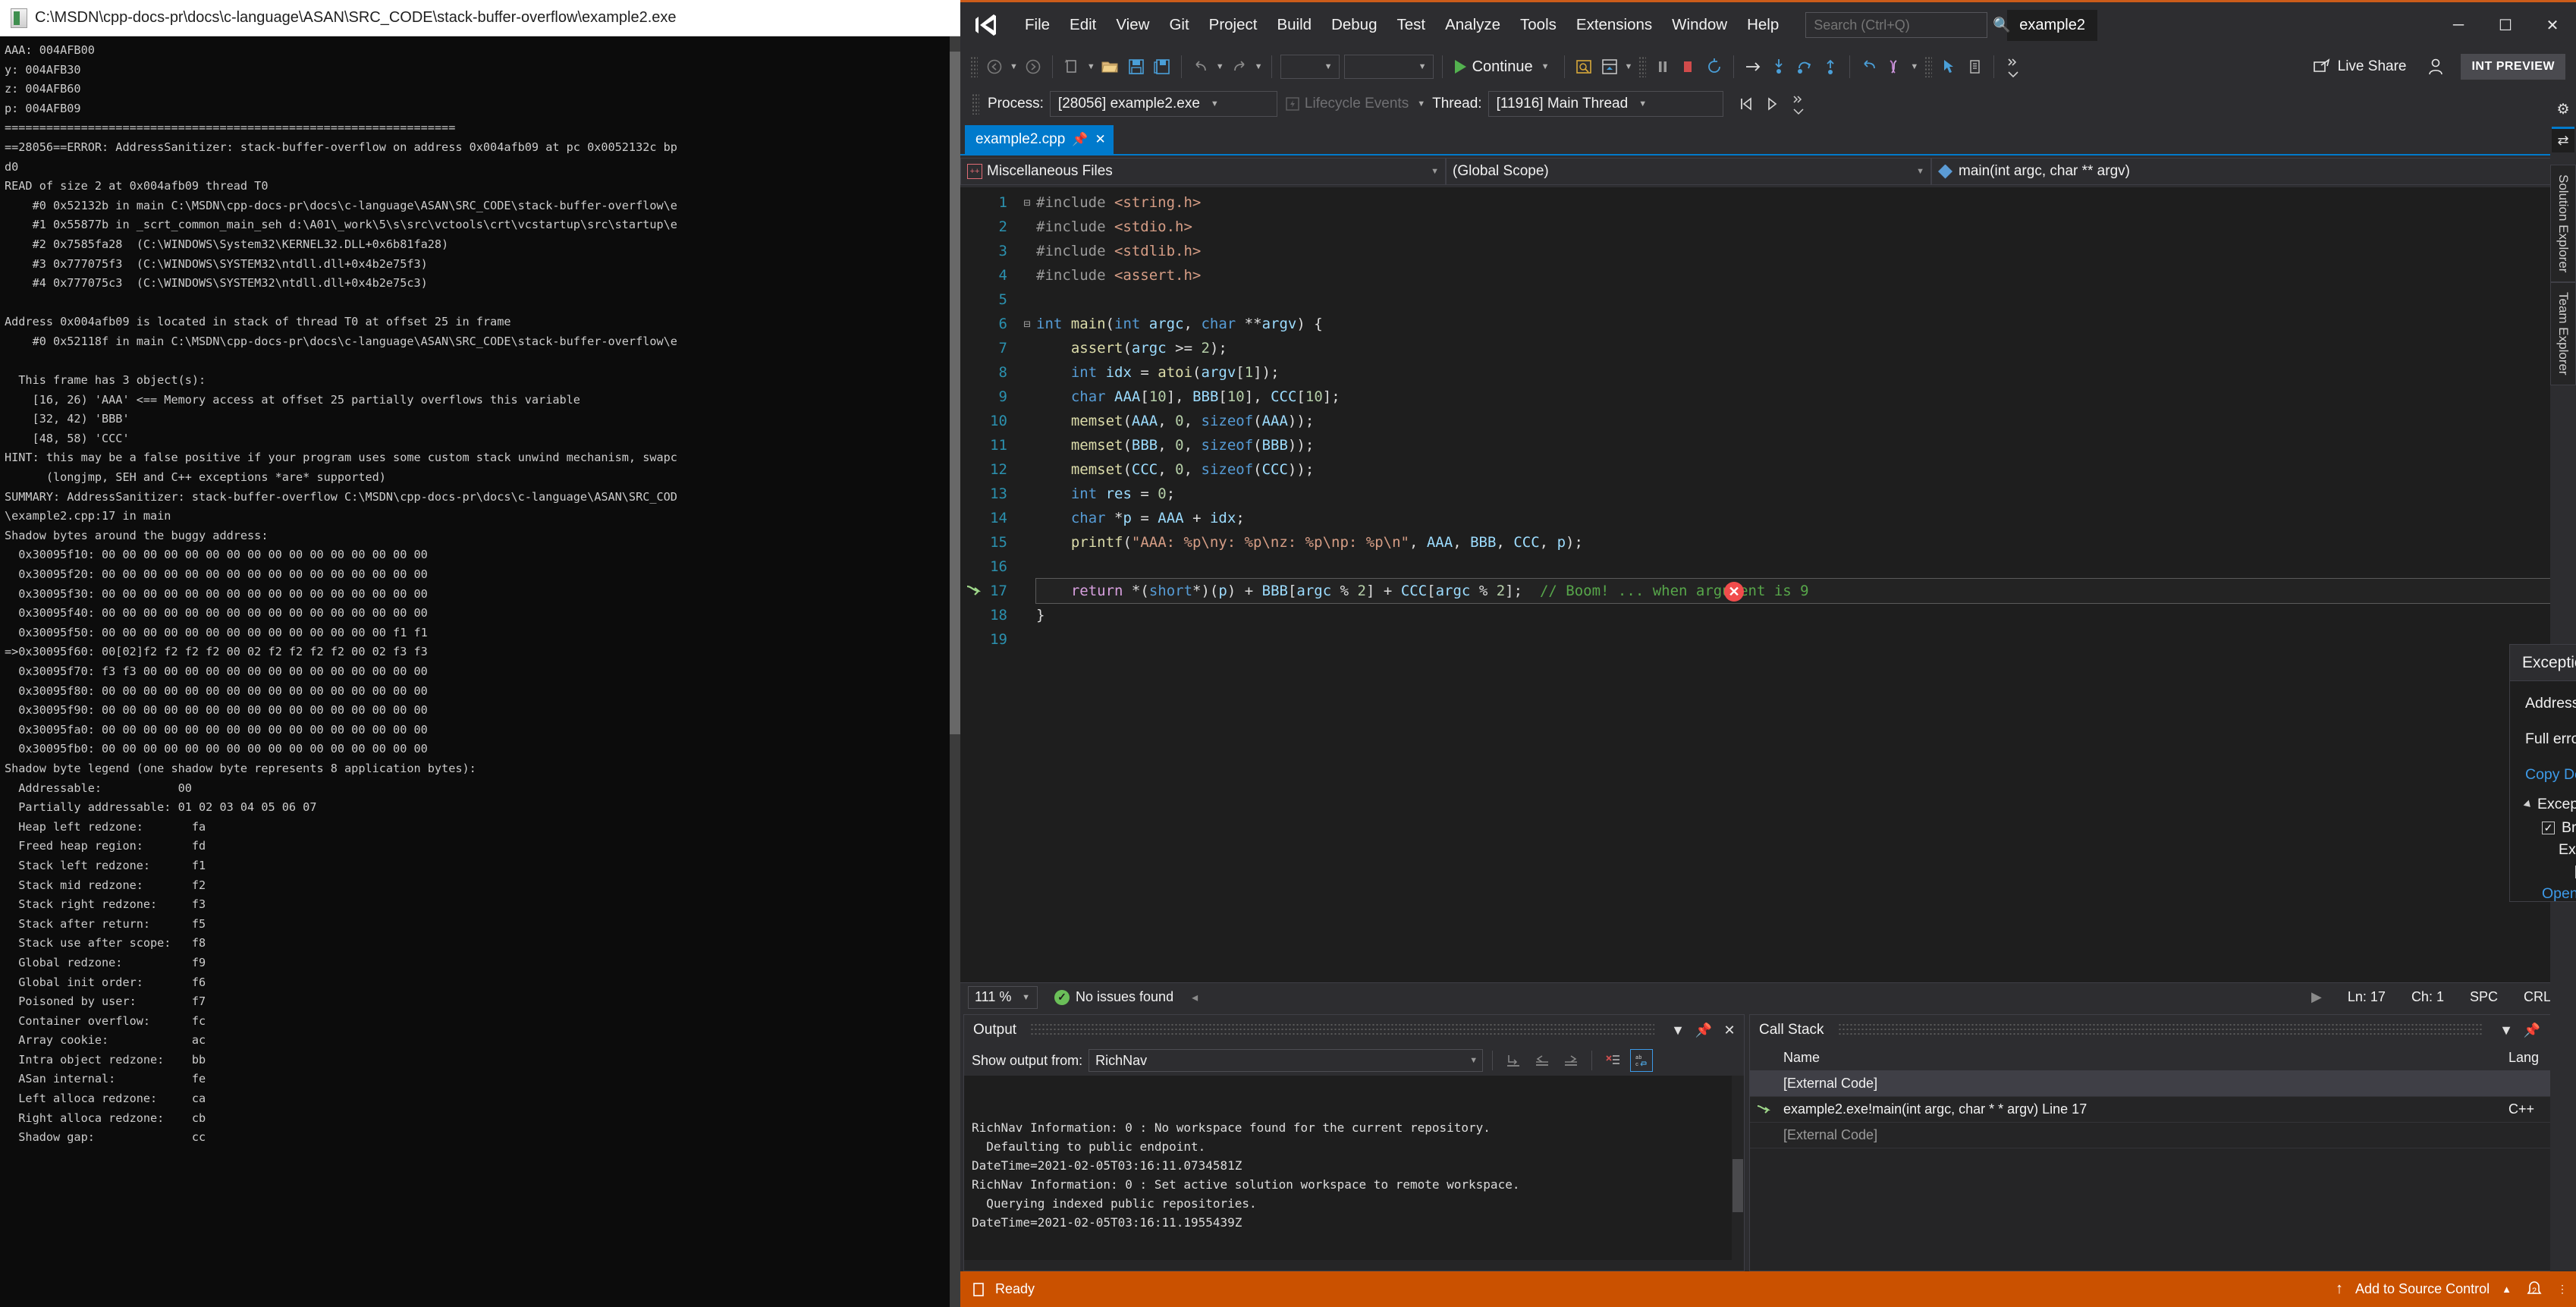  I want to click on configuration-combo: ▼, so click(1310, 67).